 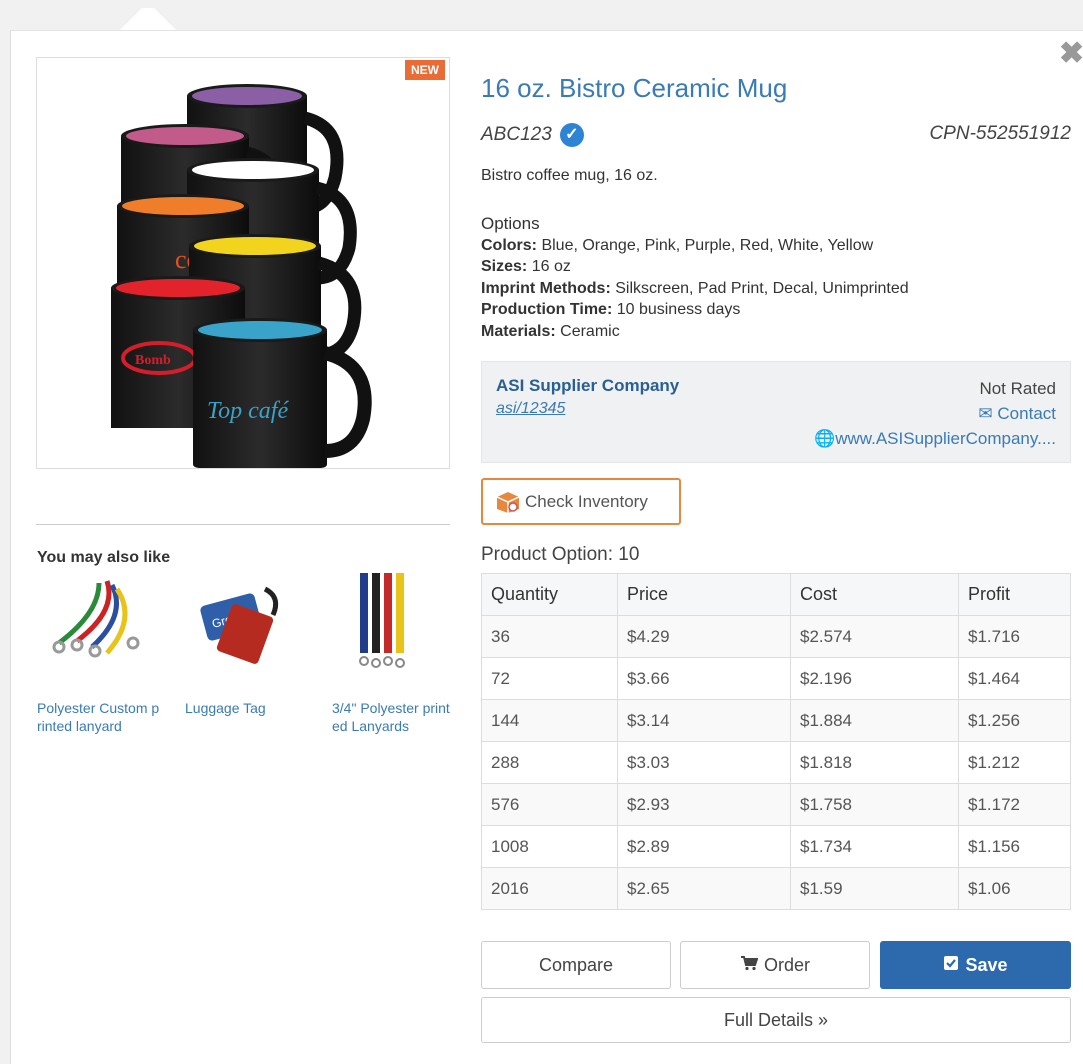 What do you see at coordinates (704, 804) in the screenshot?
I see `cell-price: $2.93` at bounding box center [704, 804].